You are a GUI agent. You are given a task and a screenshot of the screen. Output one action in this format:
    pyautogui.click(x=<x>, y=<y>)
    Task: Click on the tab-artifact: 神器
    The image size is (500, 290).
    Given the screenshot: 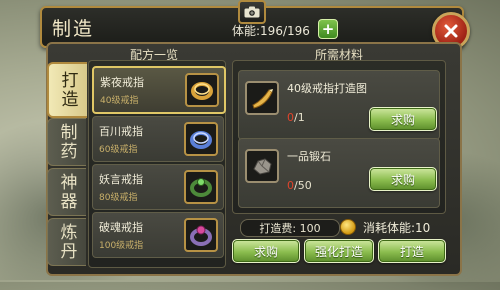 What is the action you would take?
    pyautogui.click(x=66, y=192)
    